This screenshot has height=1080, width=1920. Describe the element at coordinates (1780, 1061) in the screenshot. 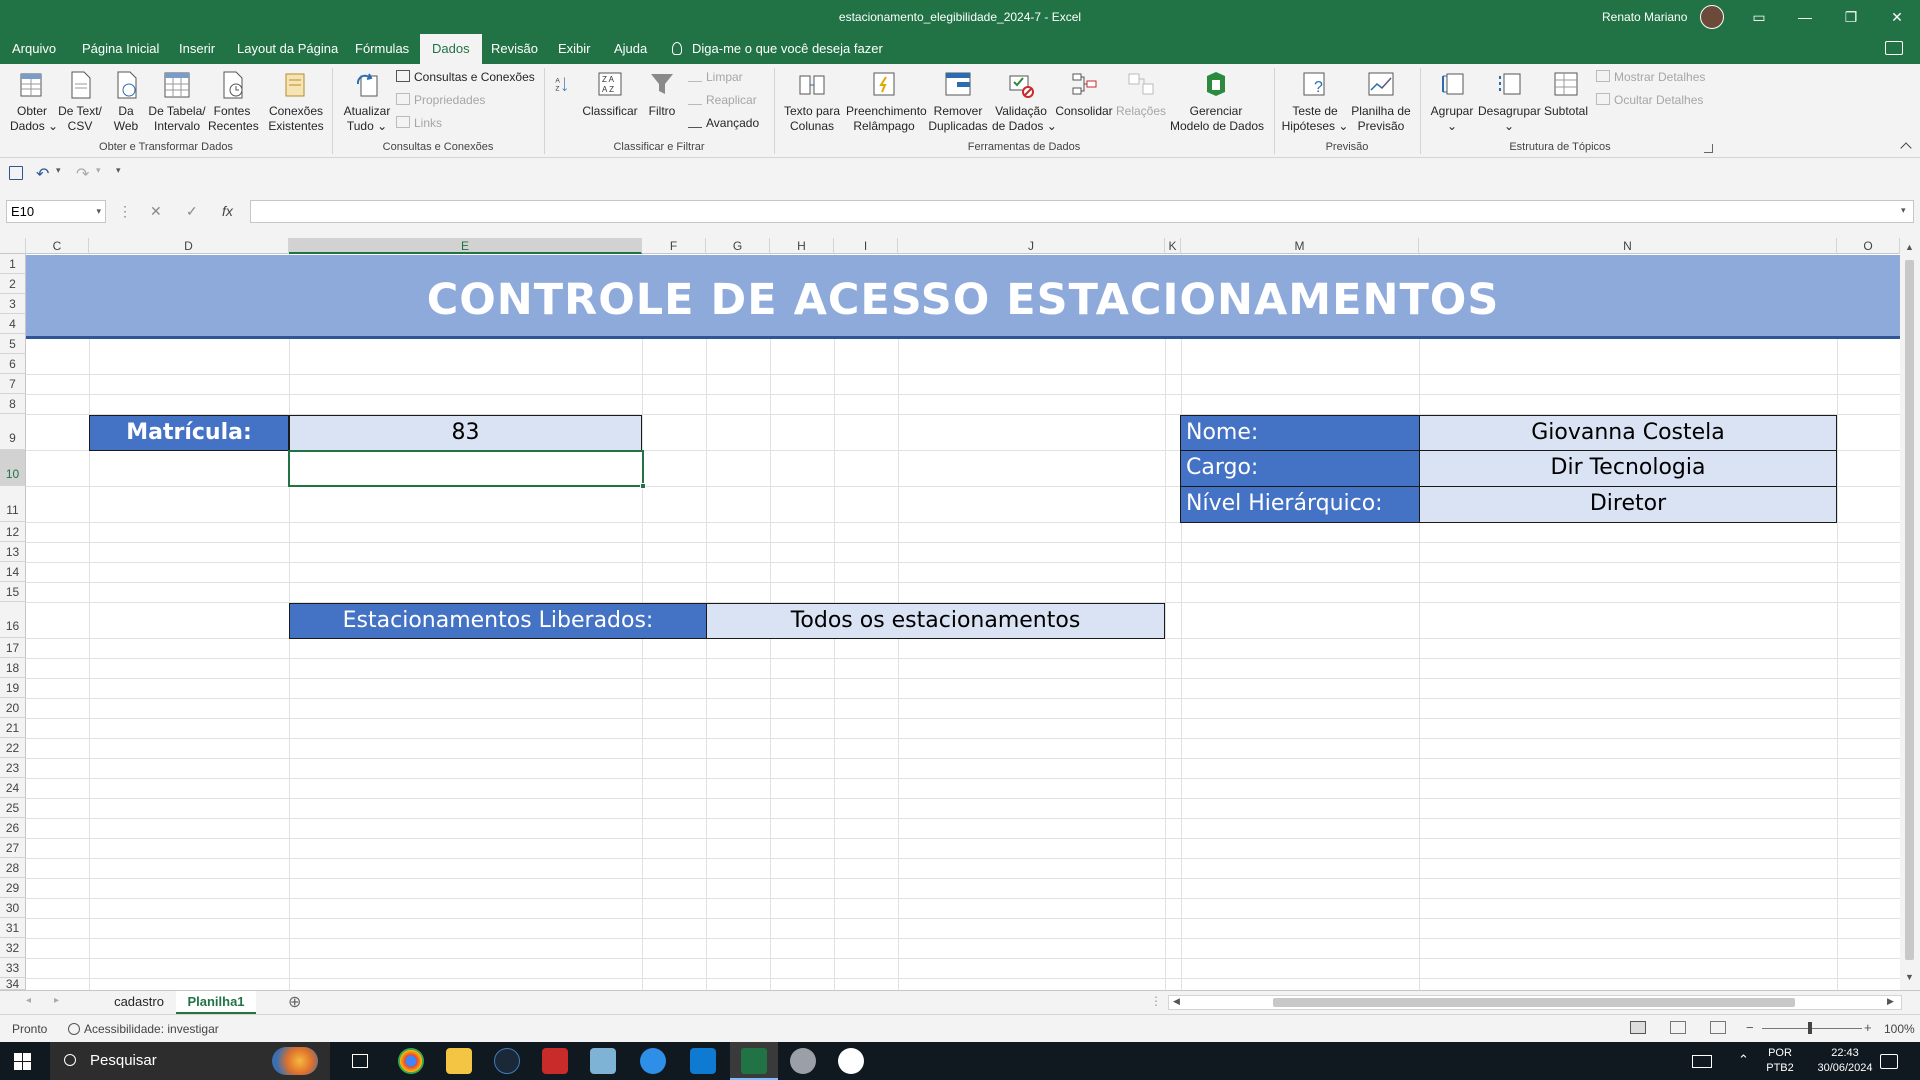

I see `input-language: POR PTB2` at that location.